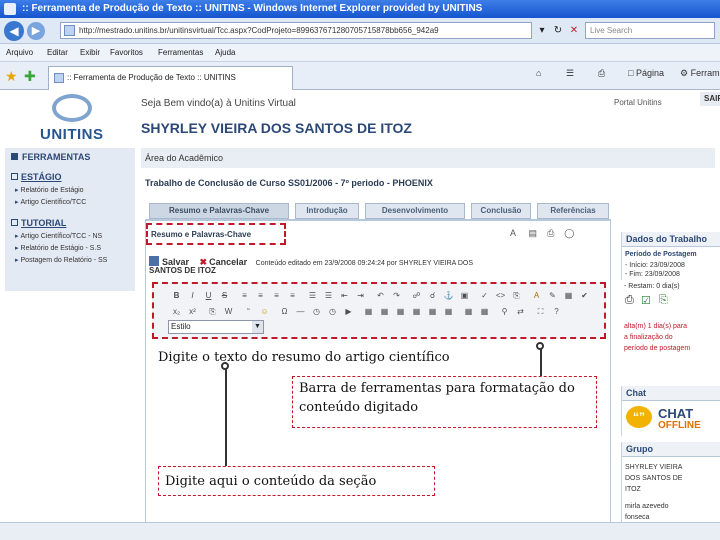 This screenshot has width=720, height=540. Describe the element at coordinates (344, 294) in the screenshot. I see `outdent-icon: ⇤` at that location.